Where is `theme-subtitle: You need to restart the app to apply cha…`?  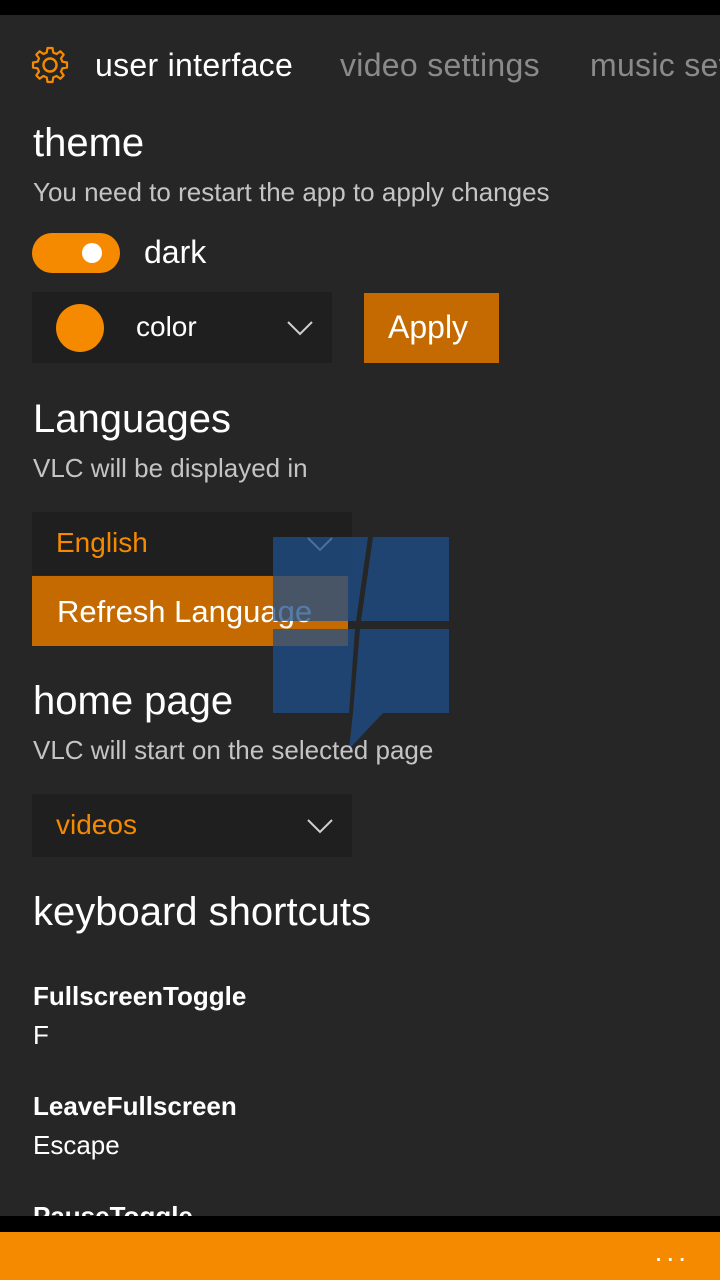
theme-subtitle: You need to restart the app to apply cha… is located at coordinates (291, 192).